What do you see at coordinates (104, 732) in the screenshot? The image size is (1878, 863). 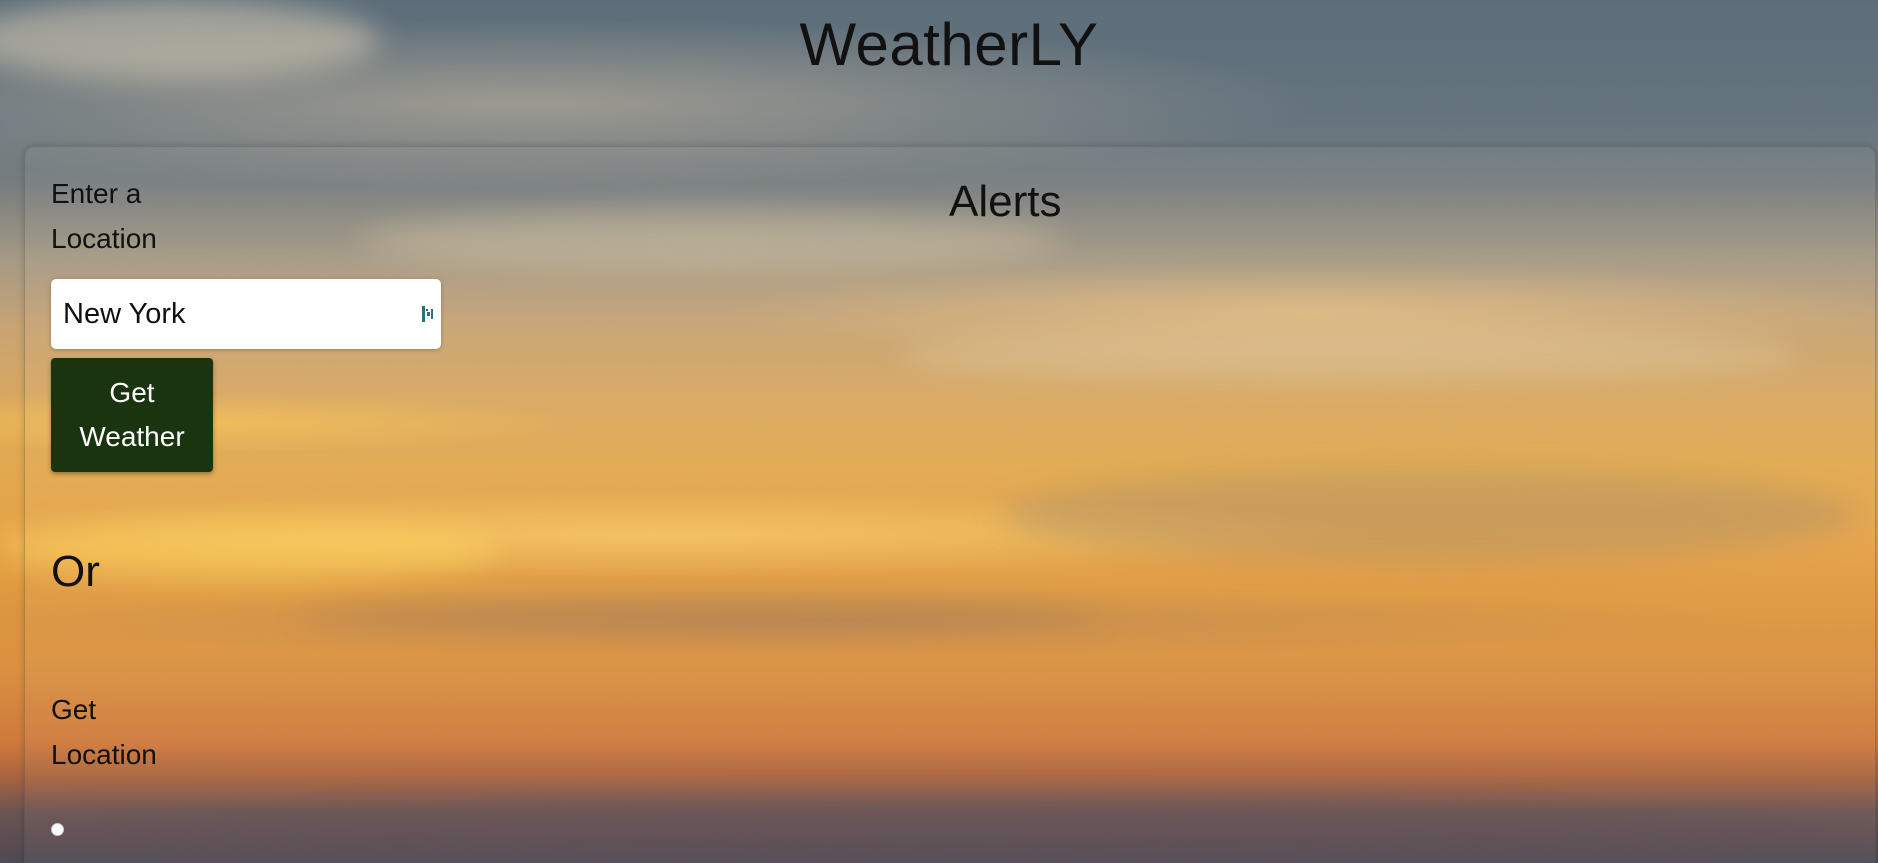 I see `get-location-label: Get Location` at bounding box center [104, 732].